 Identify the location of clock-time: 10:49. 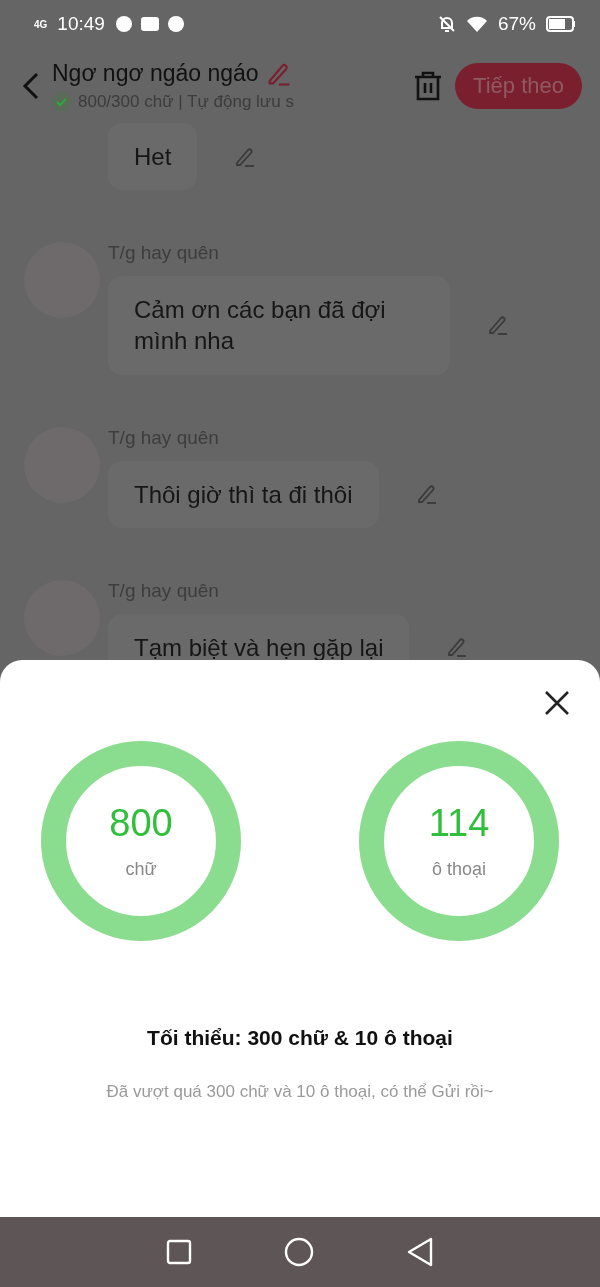
(81, 24).